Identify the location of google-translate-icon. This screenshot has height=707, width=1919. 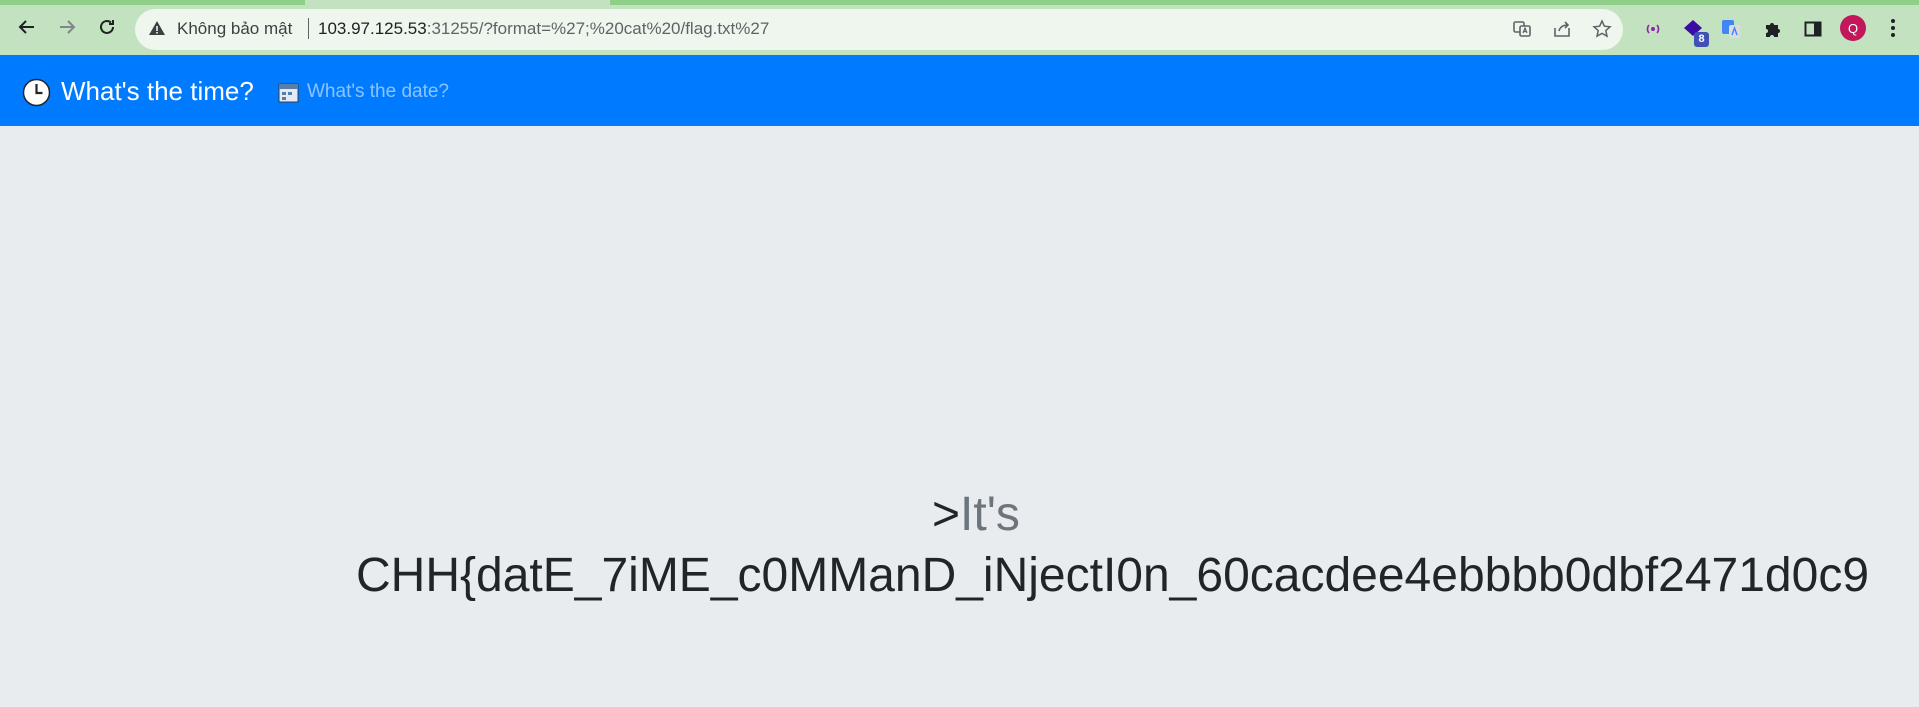
(1731, 29).